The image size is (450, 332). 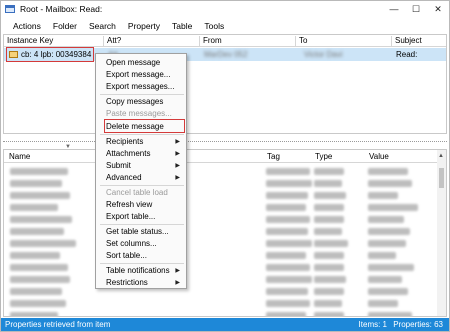 I want to click on column-subject: Subject, so click(x=419, y=41).